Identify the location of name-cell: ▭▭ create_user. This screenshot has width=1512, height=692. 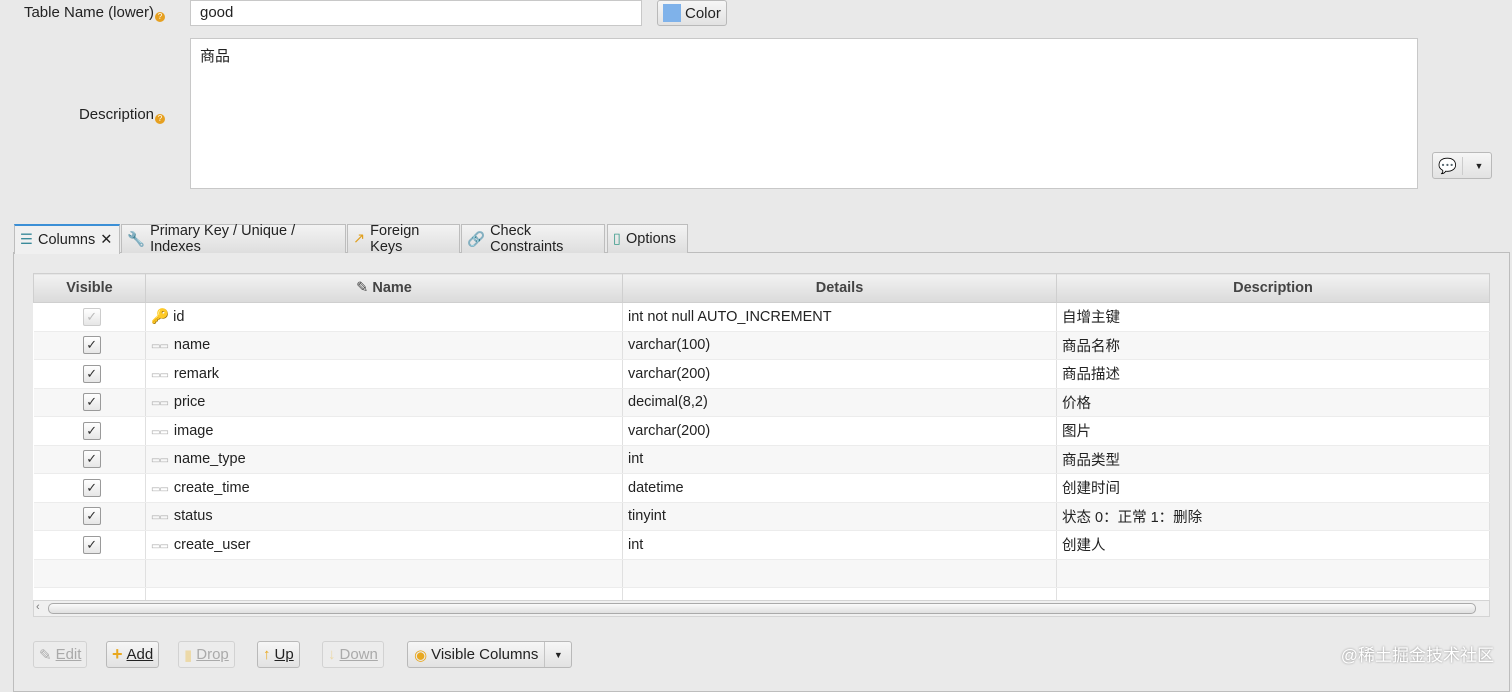
(384, 545).